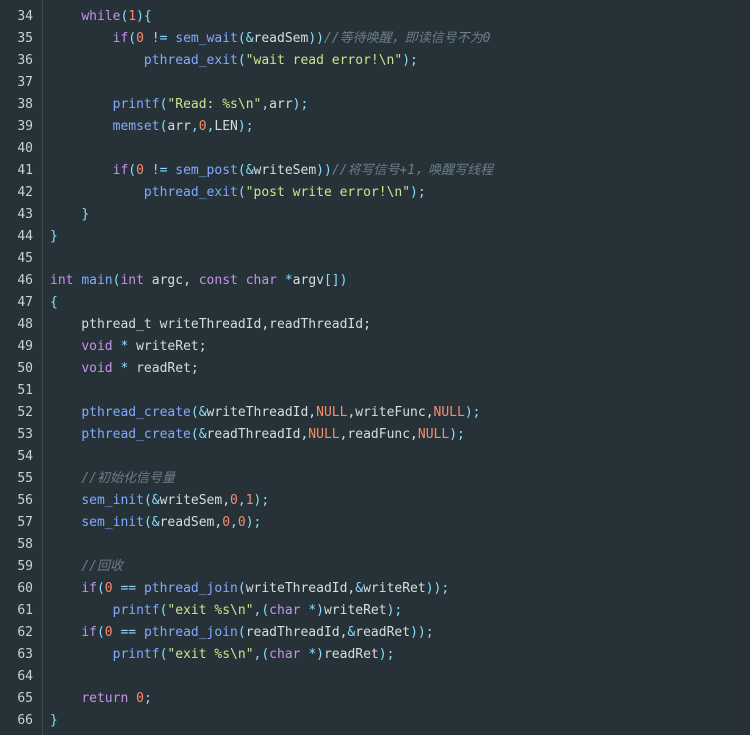 Image resolution: width=750 pixels, height=735 pixels. Describe the element at coordinates (375, 721) in the screenshot. I see `code-line: 66}` at that location.